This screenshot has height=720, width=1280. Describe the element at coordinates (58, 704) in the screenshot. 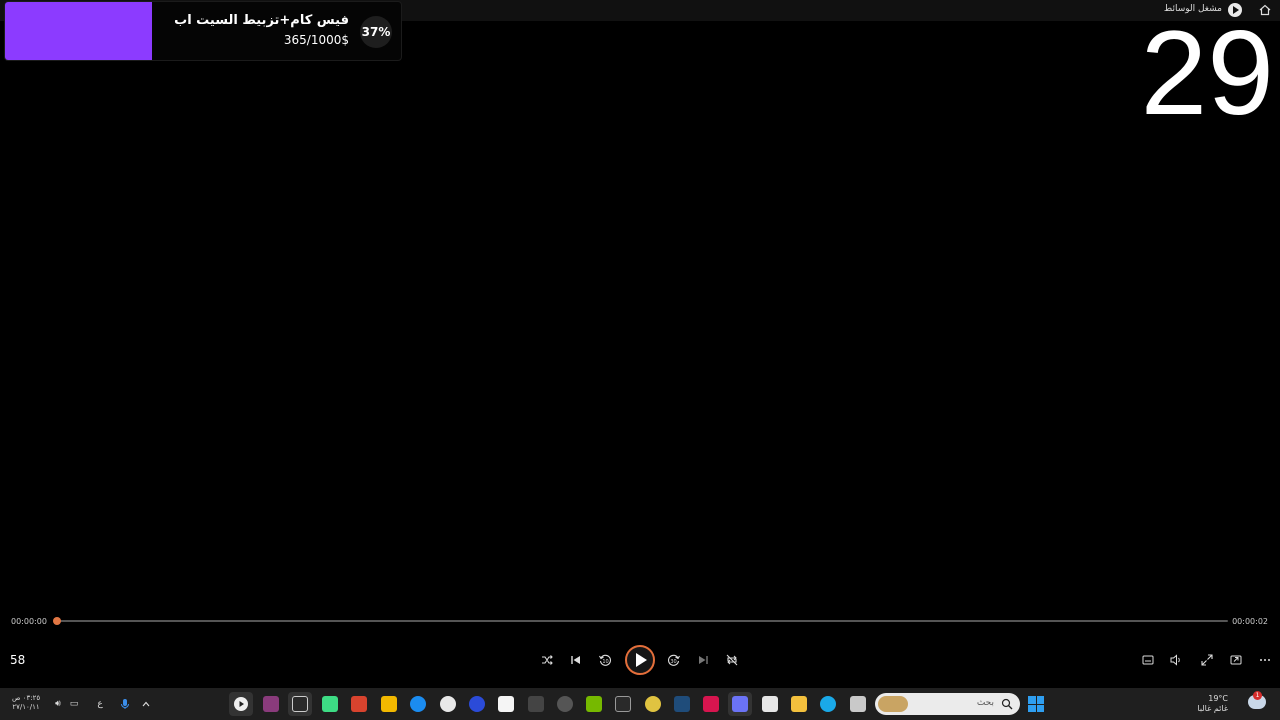

I see `speaker-icon: 🔊︎` at that location.